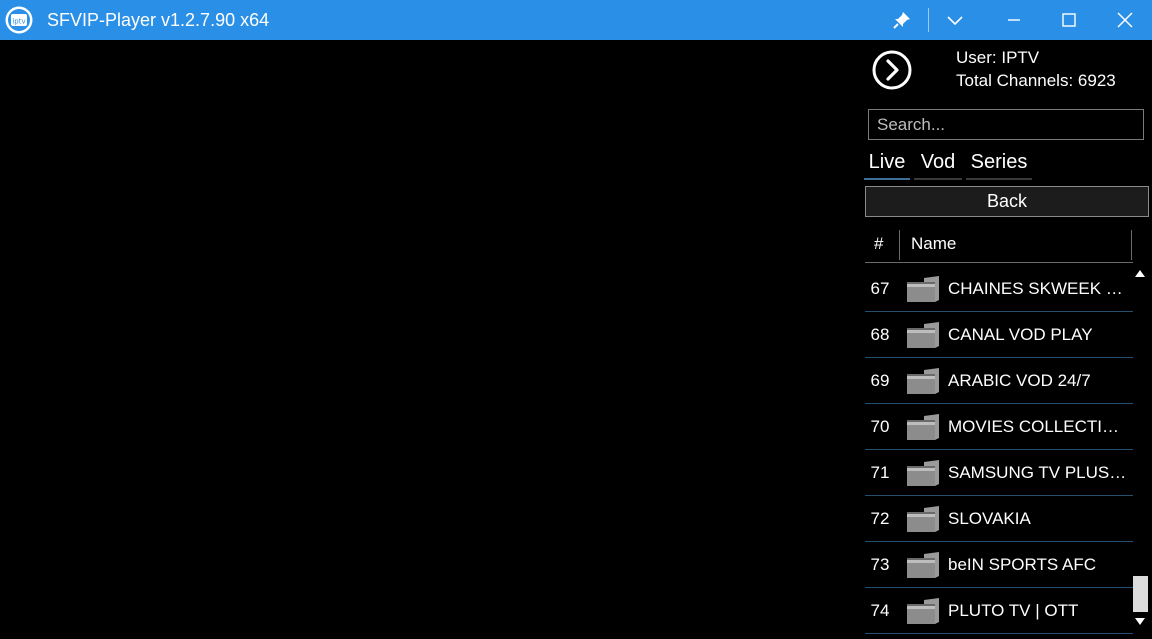 The height and width of the screenshot is (639, 1152). What do you see at coordinates (1006, 124) in the screenshot?
I see `search-input` at bounding box center [1006, 124].